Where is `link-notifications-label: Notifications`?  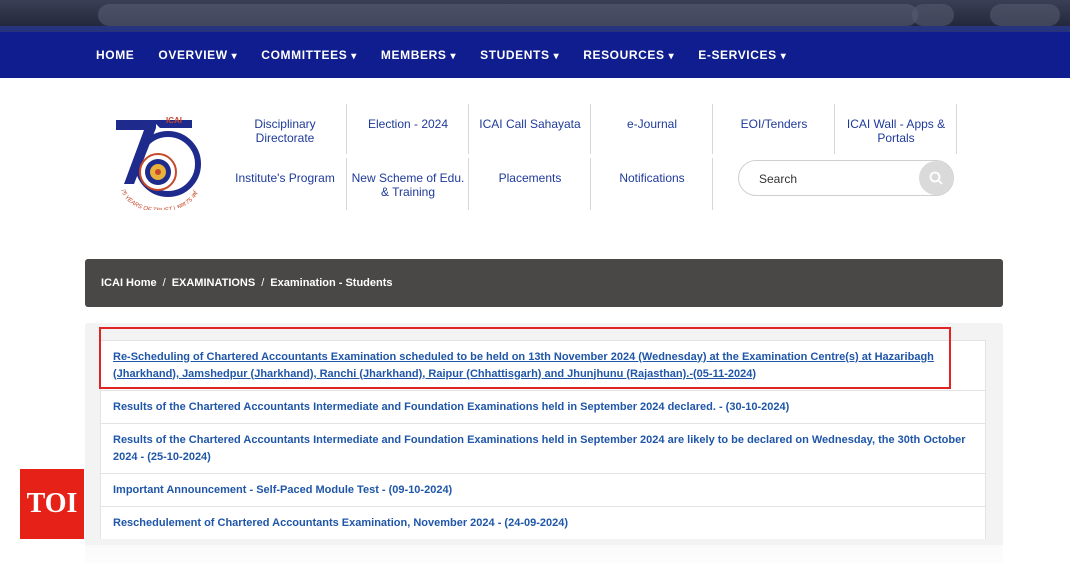 link-notifications-label: Notifications is located at coordinates (652, 178).